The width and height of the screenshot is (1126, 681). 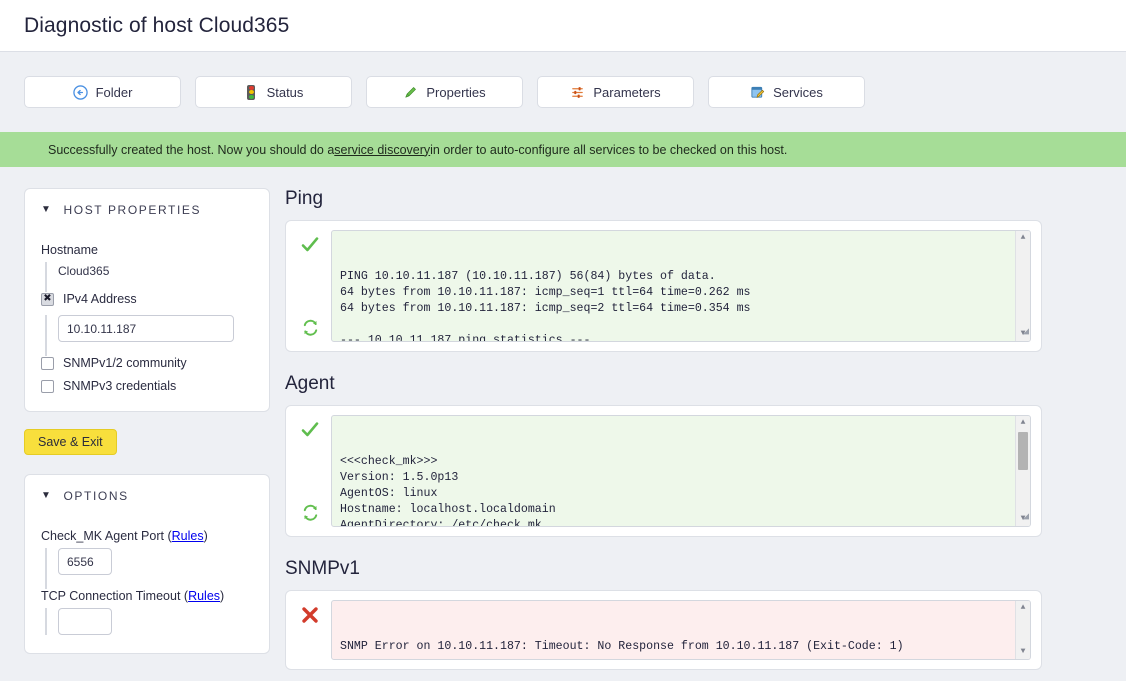 What do you see at coordinates (577, 92) in the screenshot?
I see `sliders-icon` at bounding box center [577, 92].